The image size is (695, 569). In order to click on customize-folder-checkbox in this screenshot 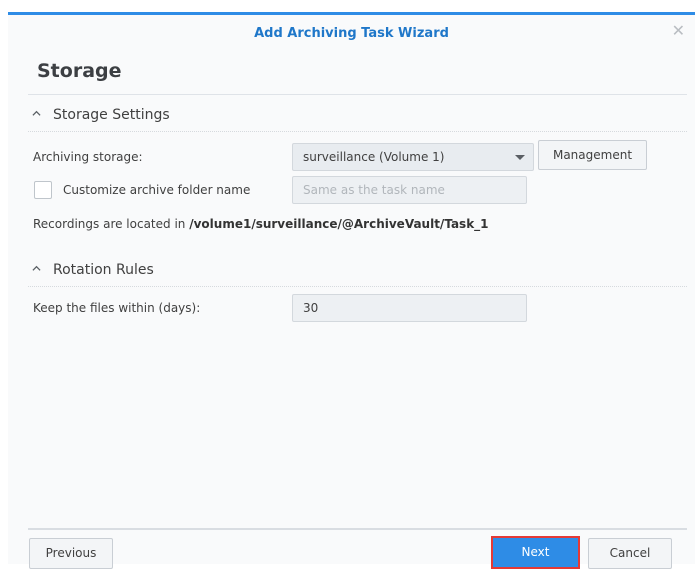, I will do `click(43, 190)`.